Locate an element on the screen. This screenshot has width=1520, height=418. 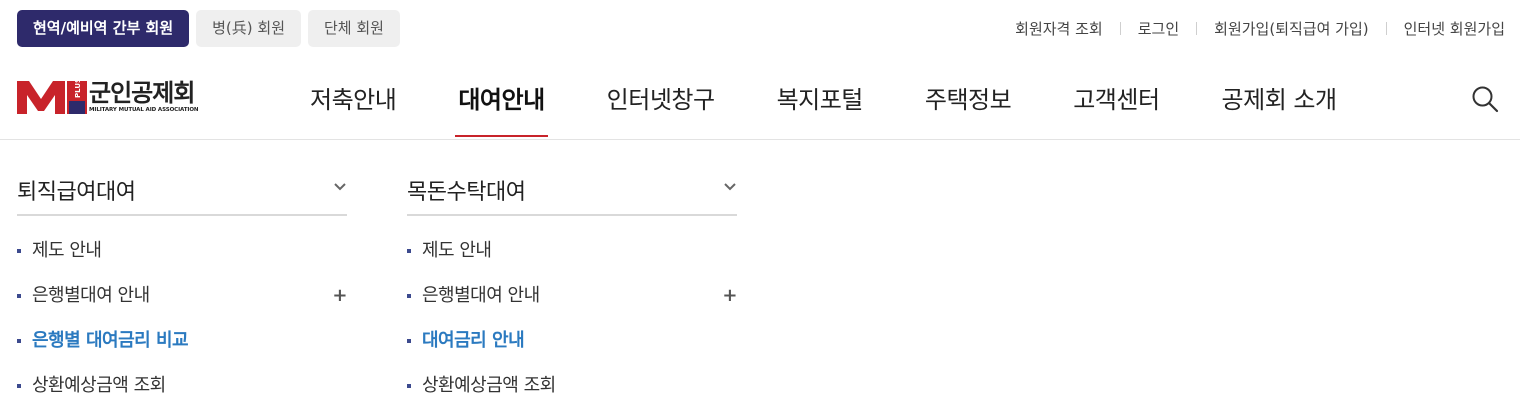
nav-loans: 대여안내 is located at coordinates (501, 98).